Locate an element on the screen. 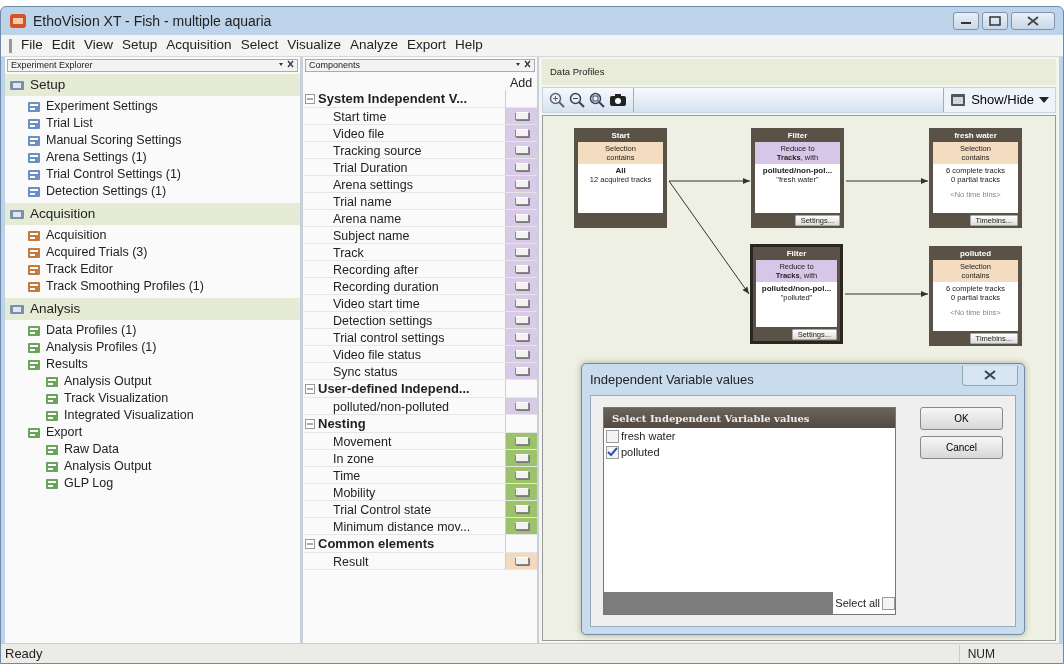  explorer-item: Results is located at coordinates (67, 364).